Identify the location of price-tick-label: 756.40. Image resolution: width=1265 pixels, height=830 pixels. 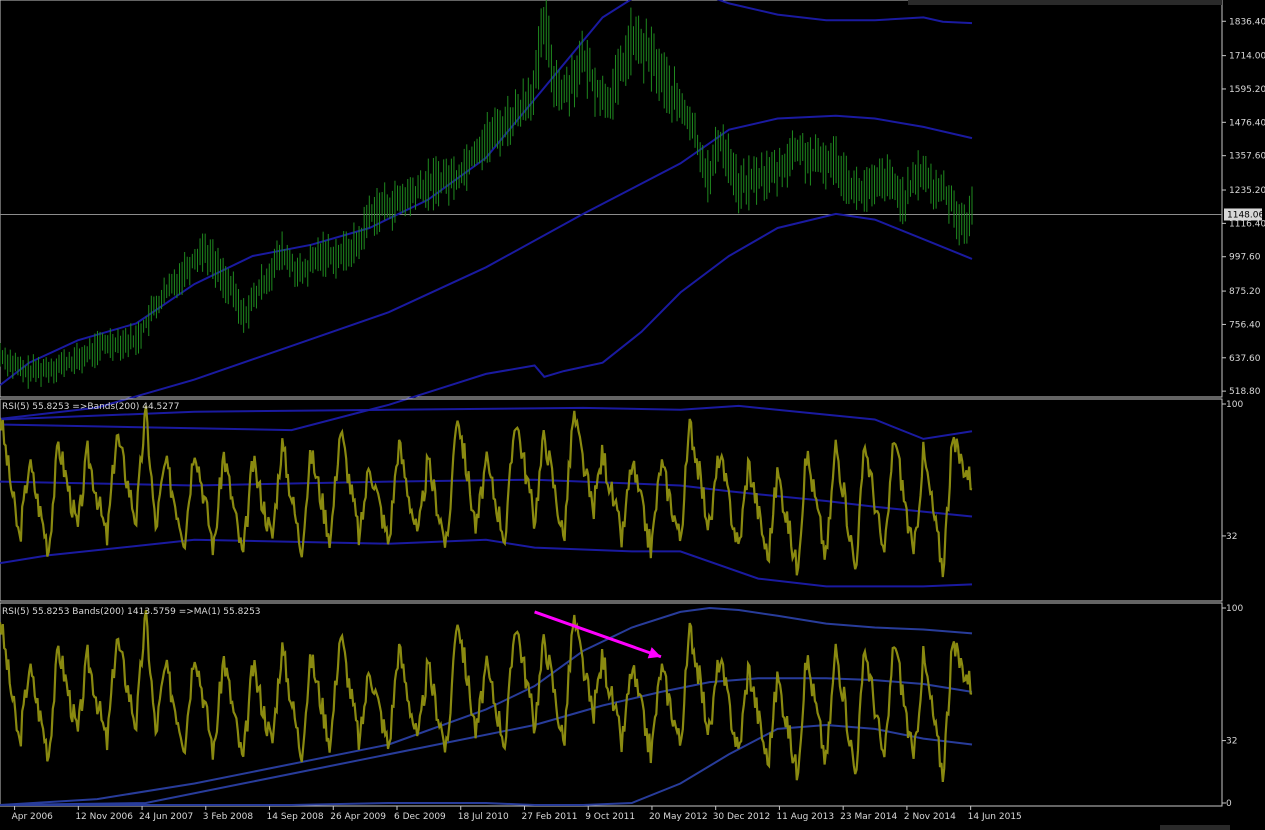
(1245, 325).